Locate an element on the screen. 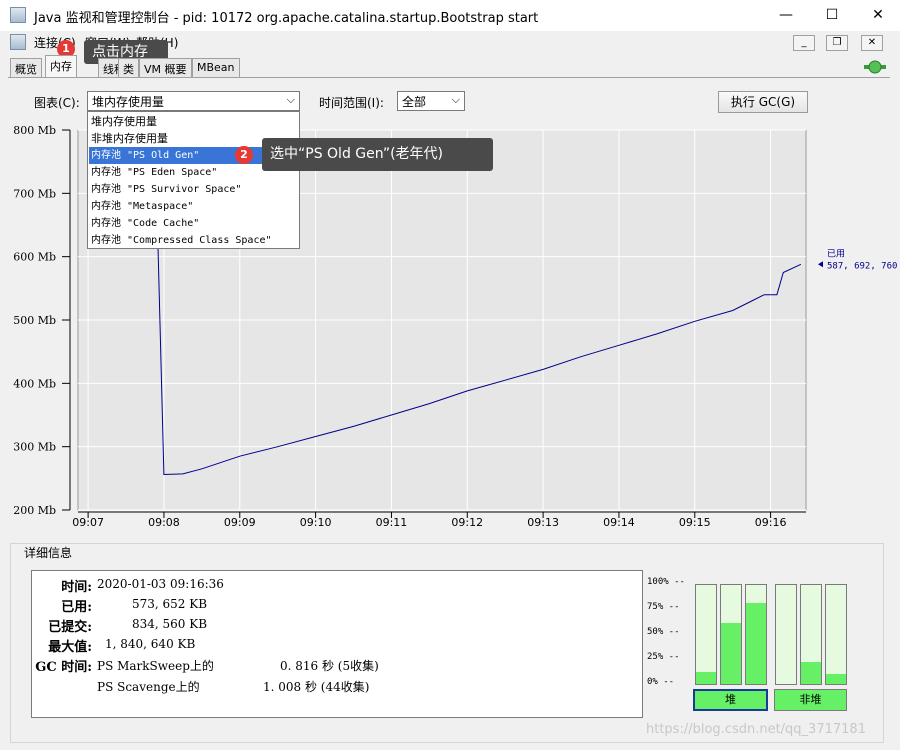 The image size is (900, 750). last-value-number: 587, 692, 760 is located at coordinates (862, 266).